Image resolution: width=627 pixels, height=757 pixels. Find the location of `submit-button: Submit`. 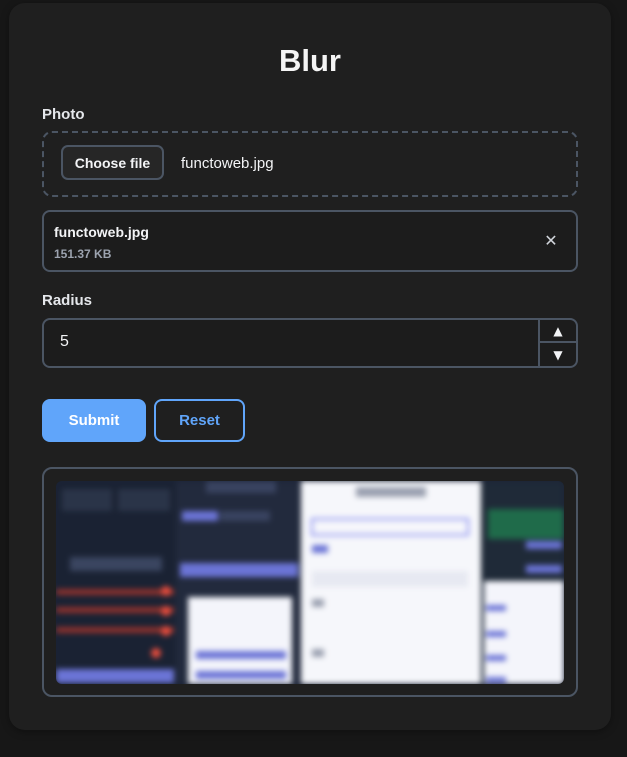

submit-button: Submit is located at coordinates (94, 420).